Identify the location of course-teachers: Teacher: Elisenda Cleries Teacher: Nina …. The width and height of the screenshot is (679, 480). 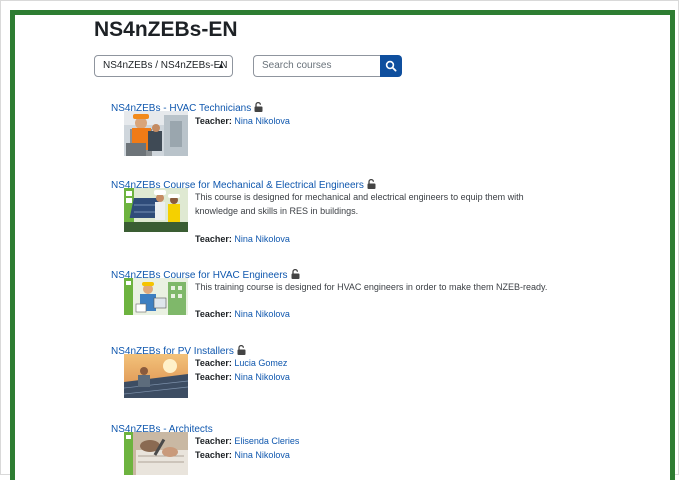
(247, 448).